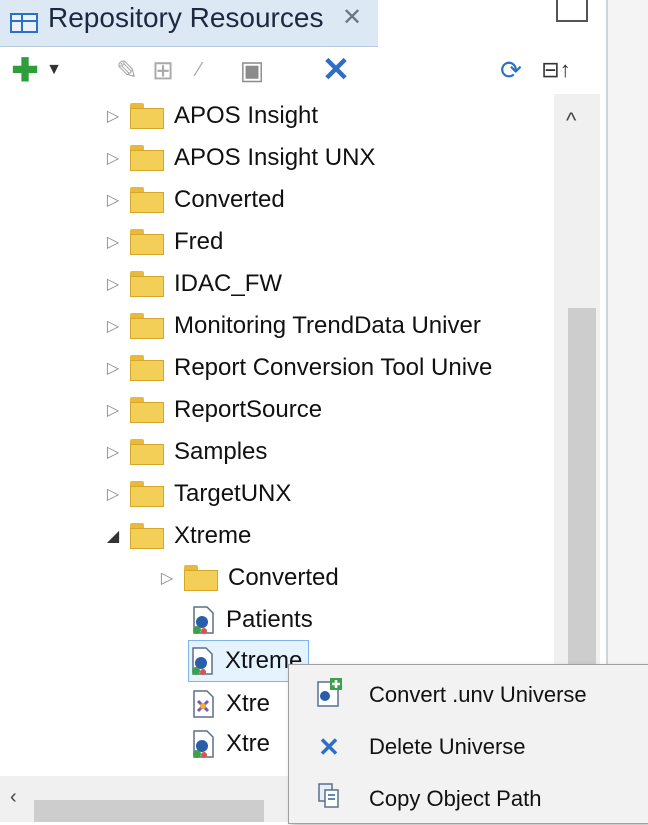 The image size is (648, 825). I want to click on menu-item-label: Delete Universe, so click(447, 746).